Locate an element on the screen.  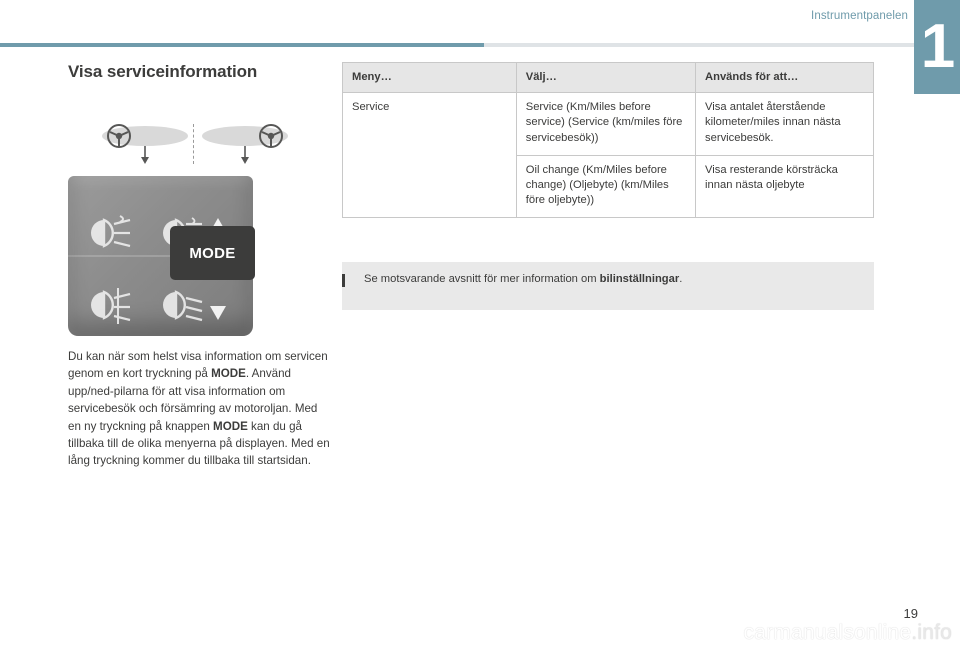
chapter-number-badge: 1 is located at coordinates (937, 47).